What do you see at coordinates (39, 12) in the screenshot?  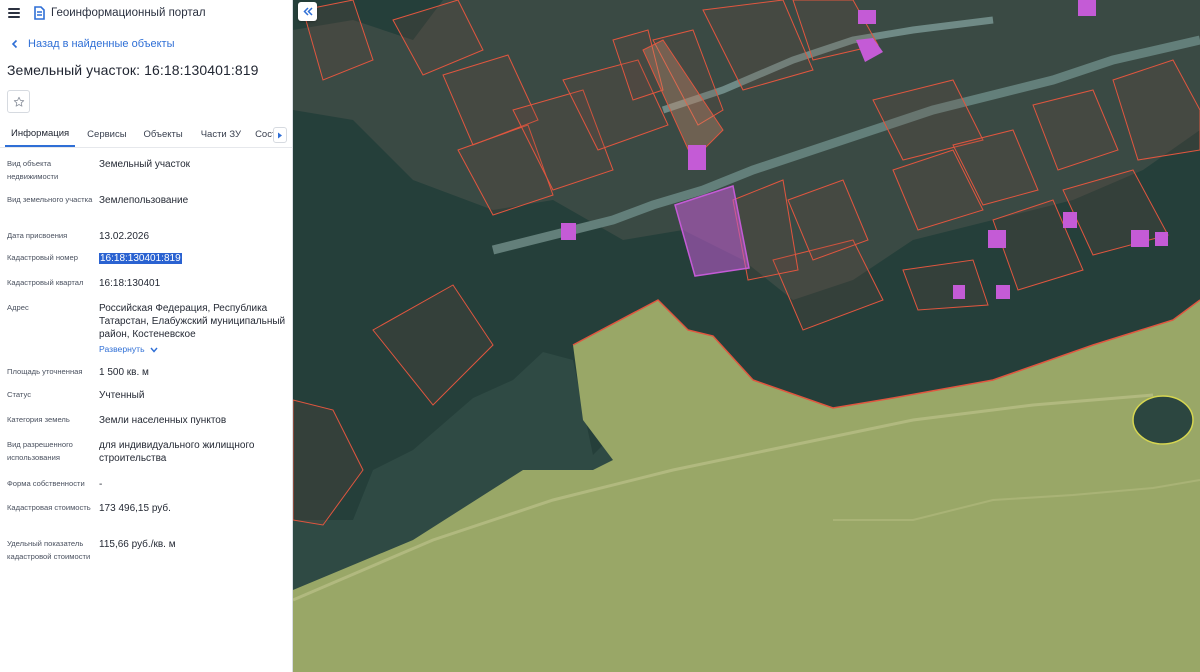 I see `portal-logo-icon` at bounding box center [39, 12].